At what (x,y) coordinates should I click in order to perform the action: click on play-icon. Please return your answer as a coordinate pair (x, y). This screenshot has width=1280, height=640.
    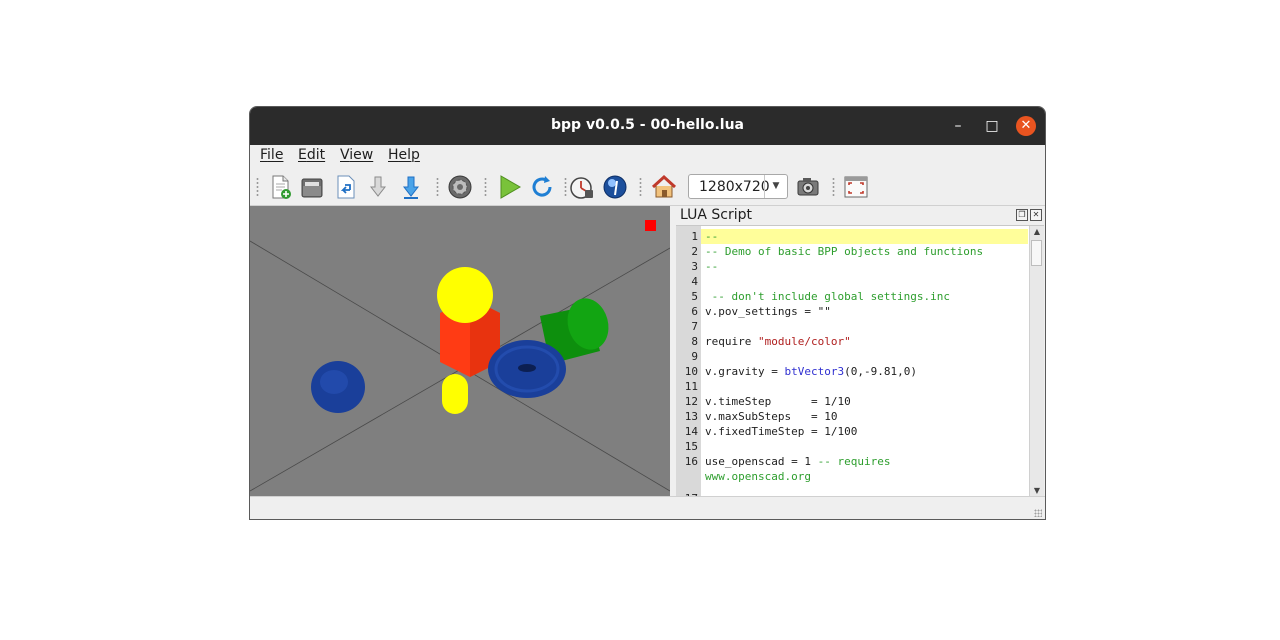
    Looking at the image, I should click on (509, 187).